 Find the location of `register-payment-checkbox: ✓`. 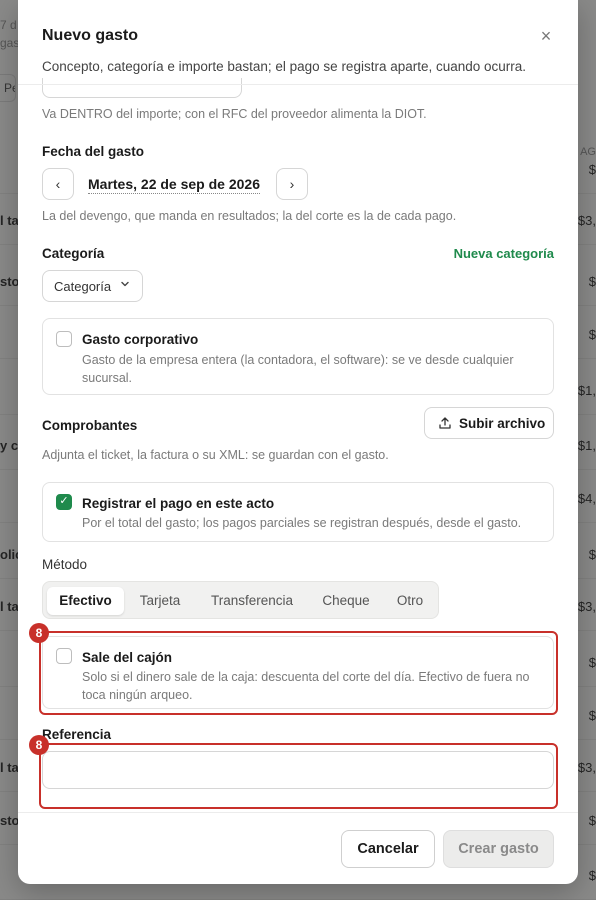

register-payment-checkbox: ✓ is located at coordinates (64, 502).